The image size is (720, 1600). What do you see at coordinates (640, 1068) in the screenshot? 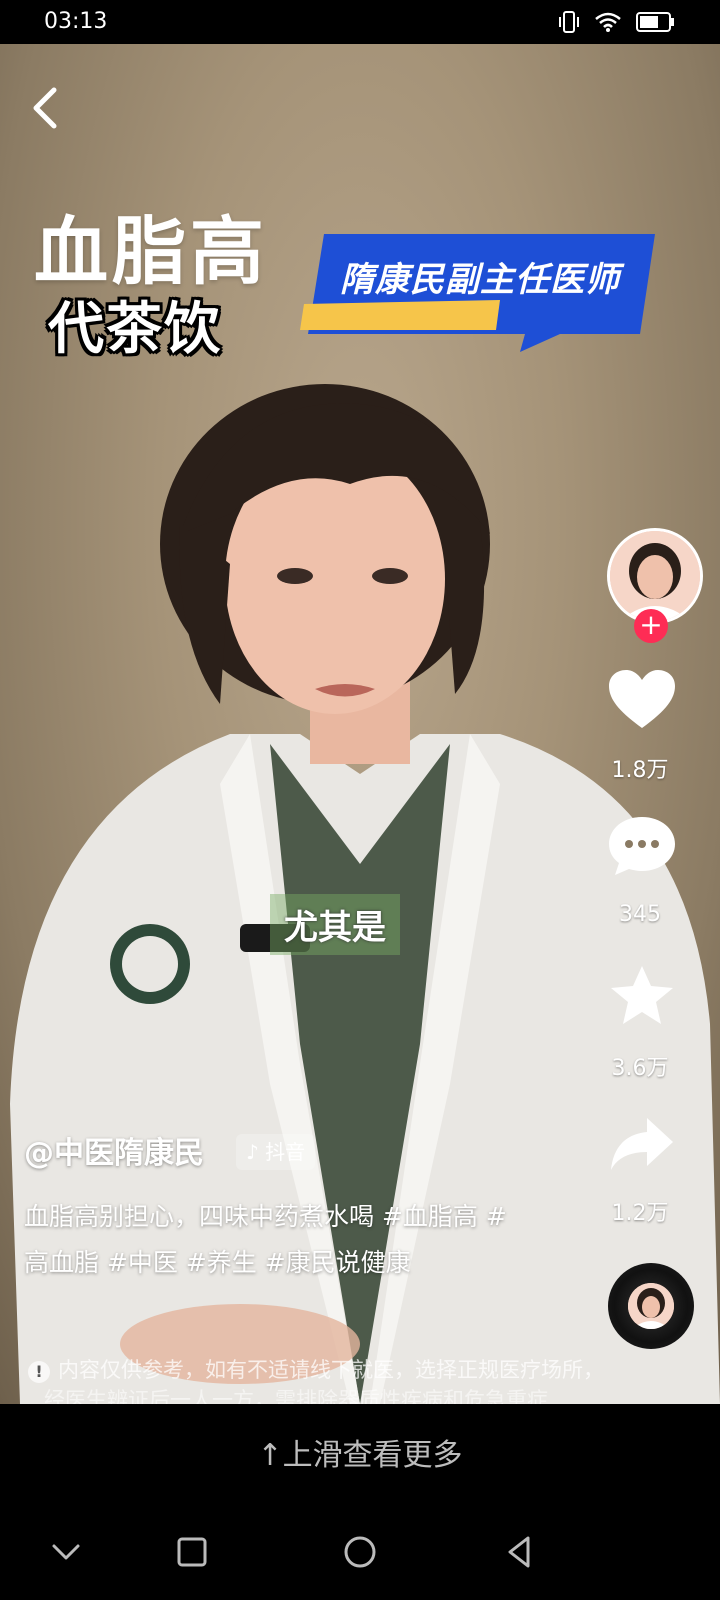
I see `favorite-count: 3.6万` at bounding box center [640, 1068].